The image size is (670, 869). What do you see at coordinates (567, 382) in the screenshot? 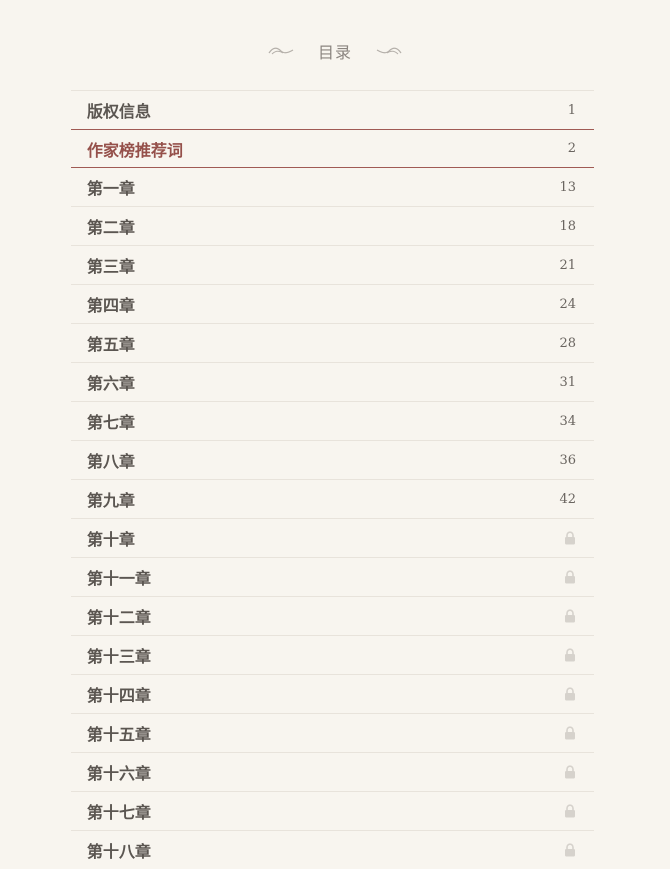
I see `page-number: 31` at bounding box center [567, 382].